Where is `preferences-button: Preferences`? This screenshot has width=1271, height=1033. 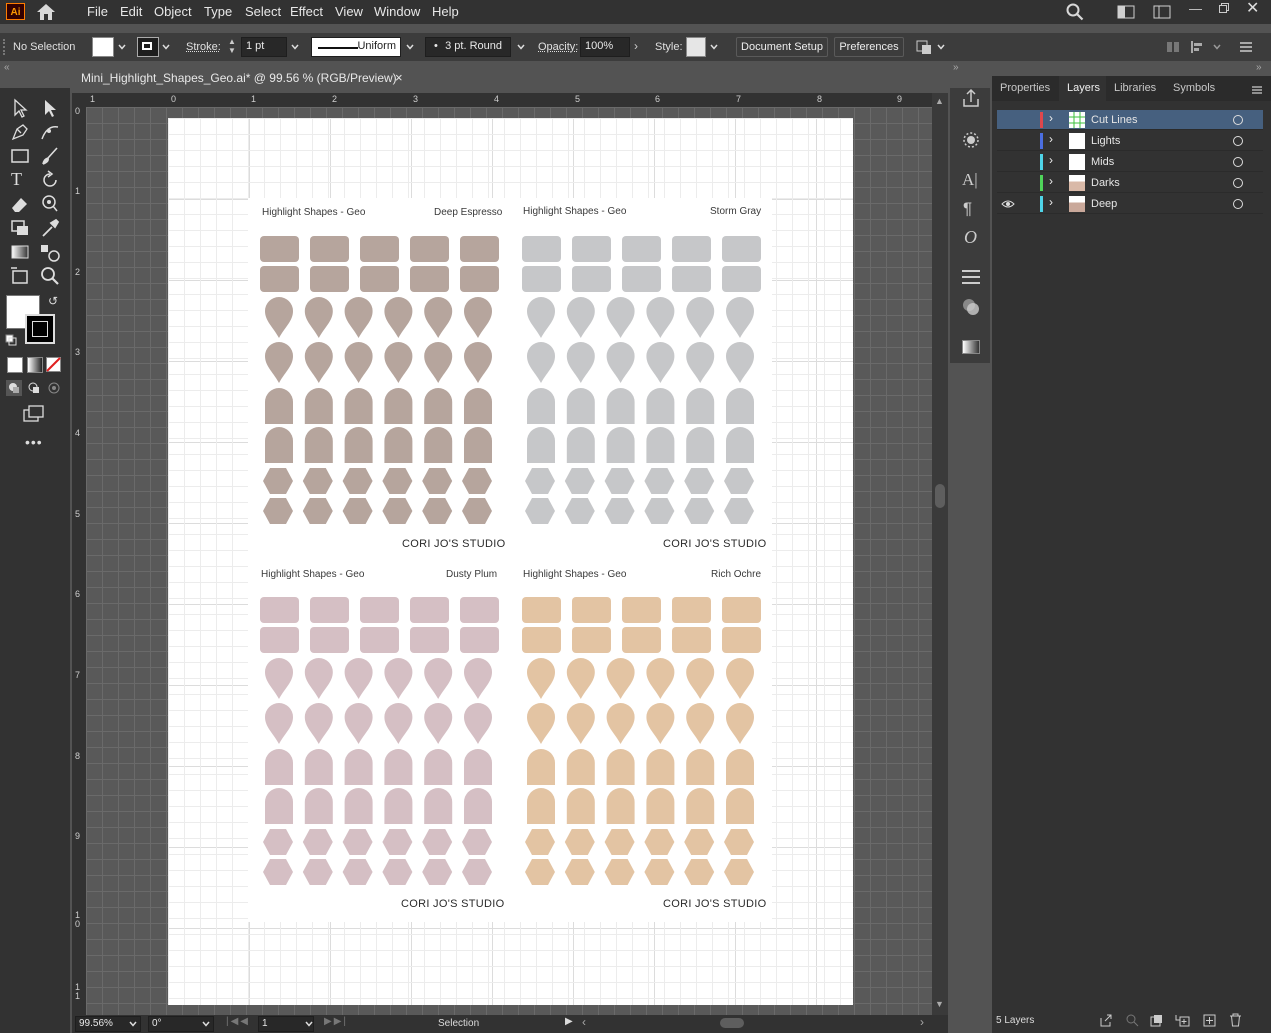
preferences-button: Preferences is located at coordinates (869, 47).